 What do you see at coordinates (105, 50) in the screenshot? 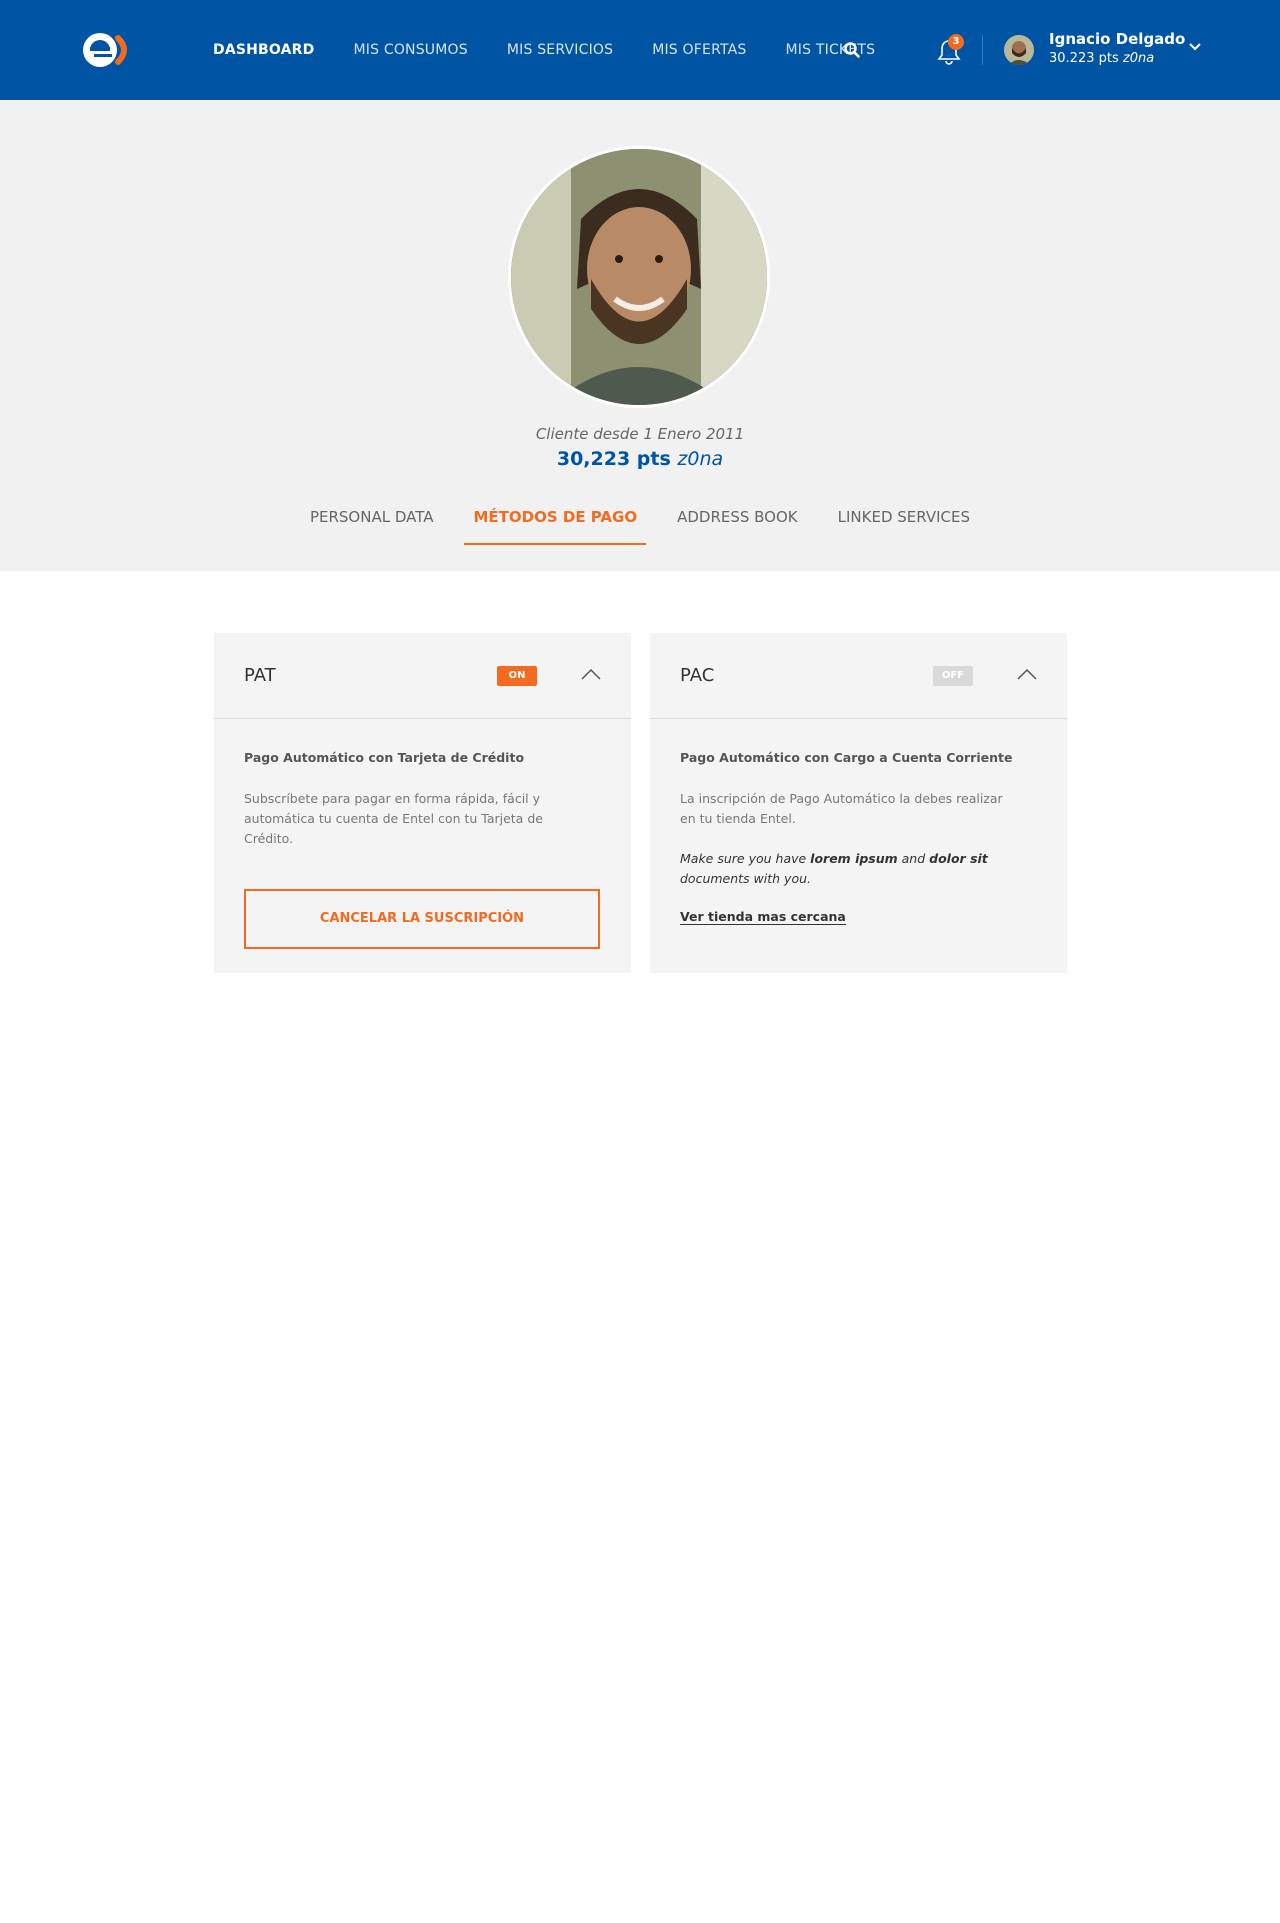
I see `entel-logo` at bounding box center [105, 50].